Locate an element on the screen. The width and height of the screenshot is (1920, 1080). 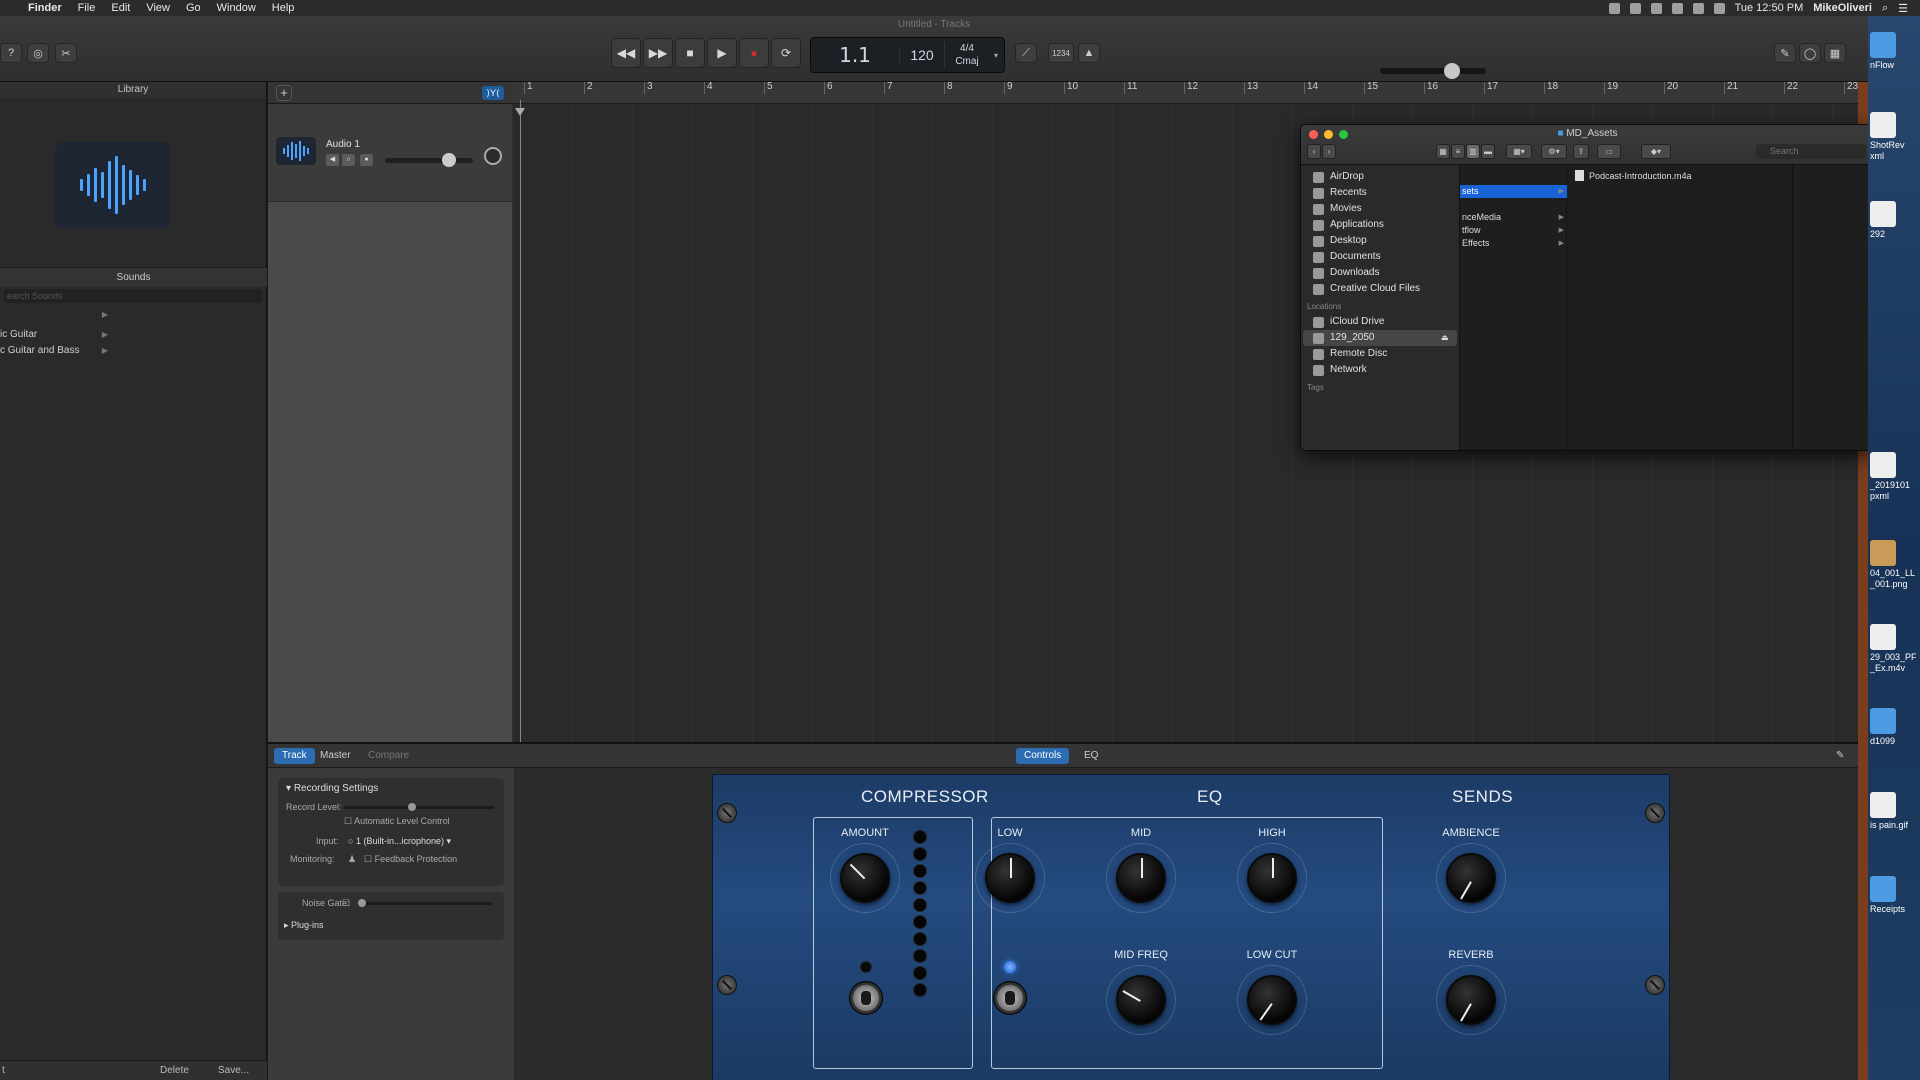
track-volume-knob is located at coordinates (449, 160).